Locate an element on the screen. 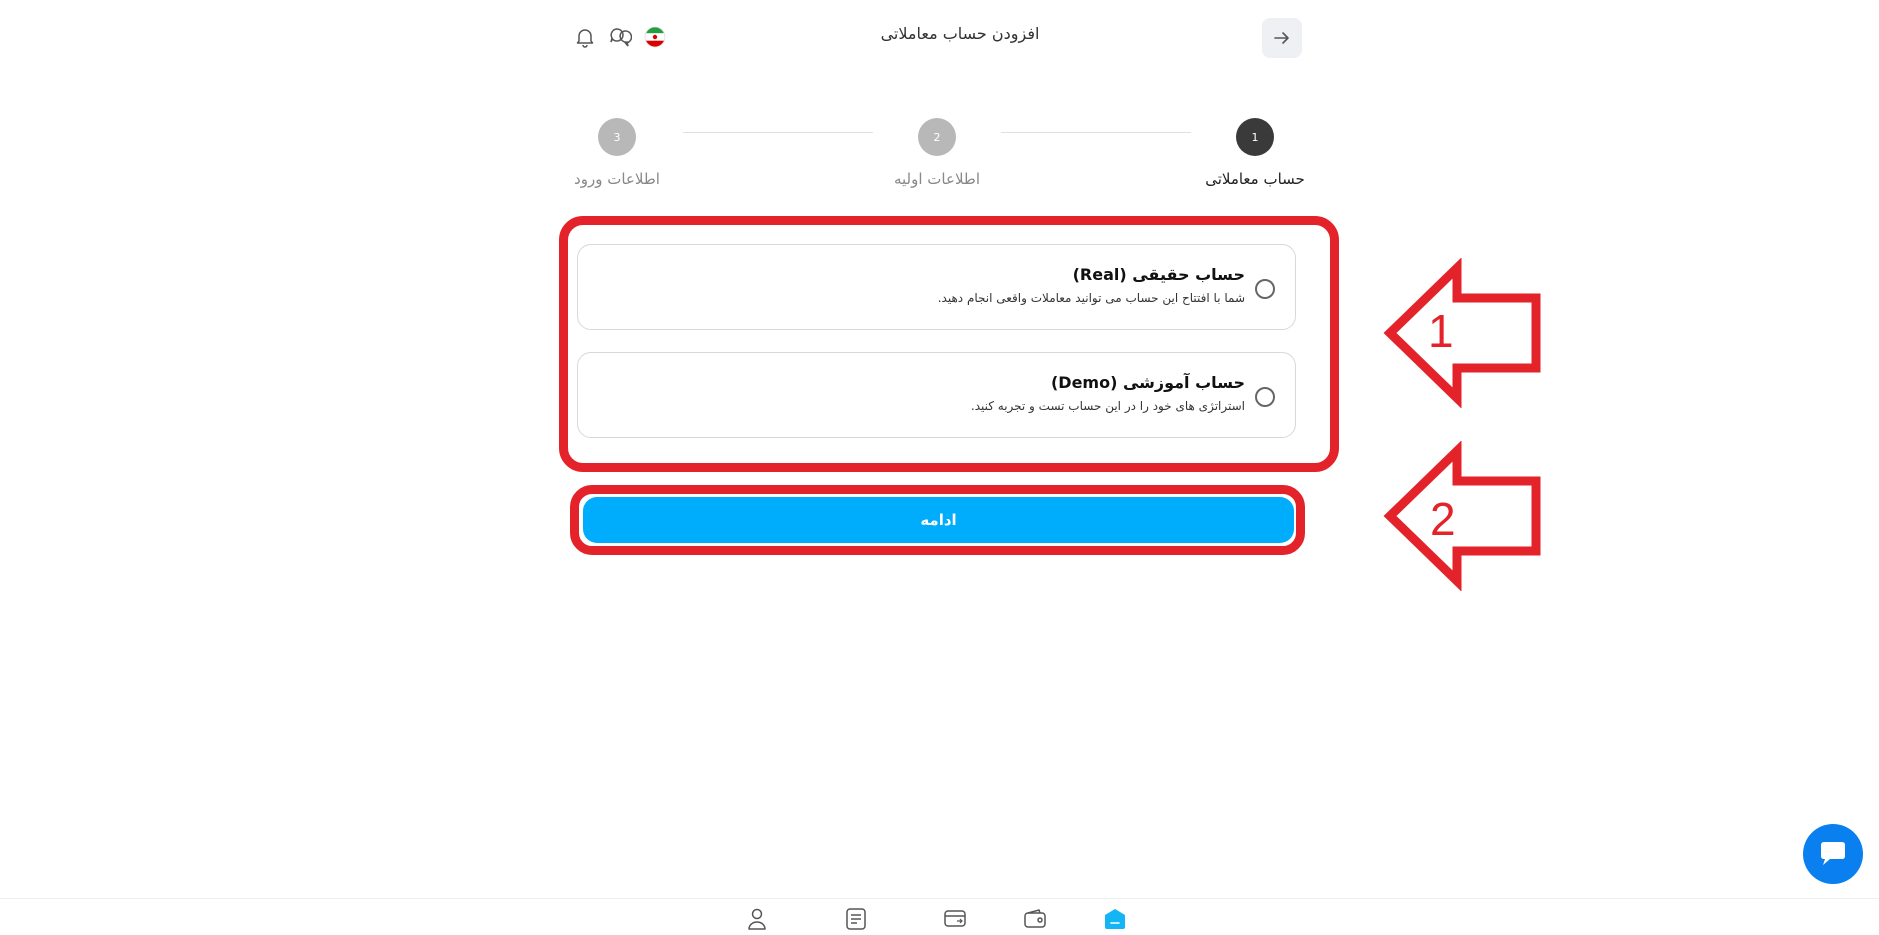 The height and width of the screenshot is (935, 1879). bell-icon is located at coordinates (585, 38).